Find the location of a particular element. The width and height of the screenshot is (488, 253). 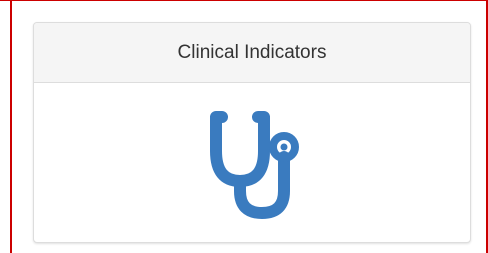

selection-frame-left-edge is located at coordinates (11, 126).